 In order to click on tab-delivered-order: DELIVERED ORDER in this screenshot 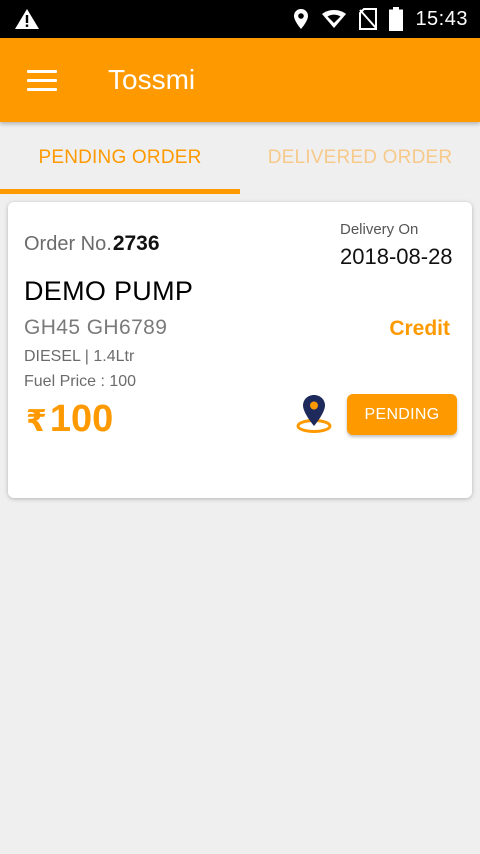, I will do `click(360, 158)`.